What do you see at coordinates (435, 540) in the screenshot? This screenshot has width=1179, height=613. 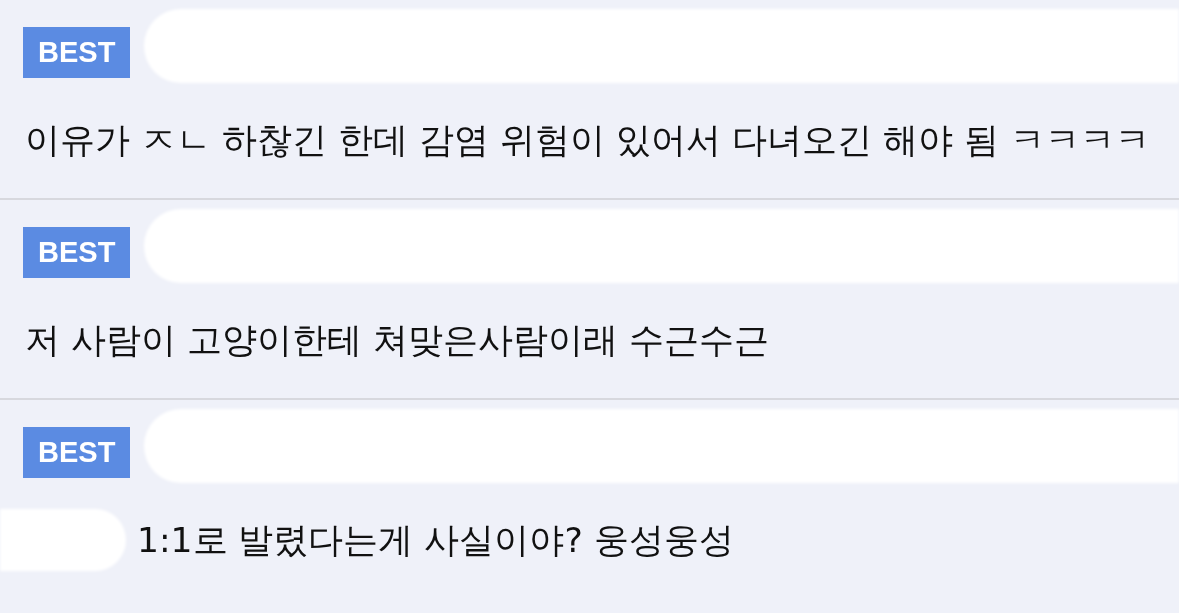 I see `comment-text: 1:1로 발렸다는게 사실이야? 웅성웅성` at bounding box center [435, 540].